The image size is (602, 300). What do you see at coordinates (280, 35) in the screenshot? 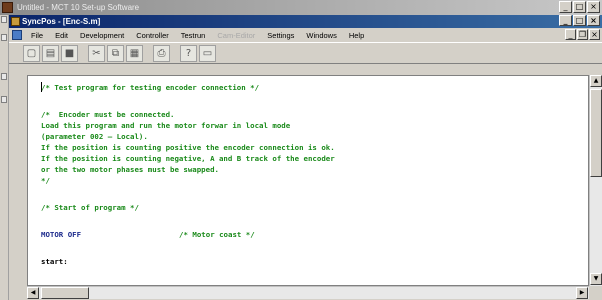
I see `menu-settings: Settings` at bounding box center [280, 35].